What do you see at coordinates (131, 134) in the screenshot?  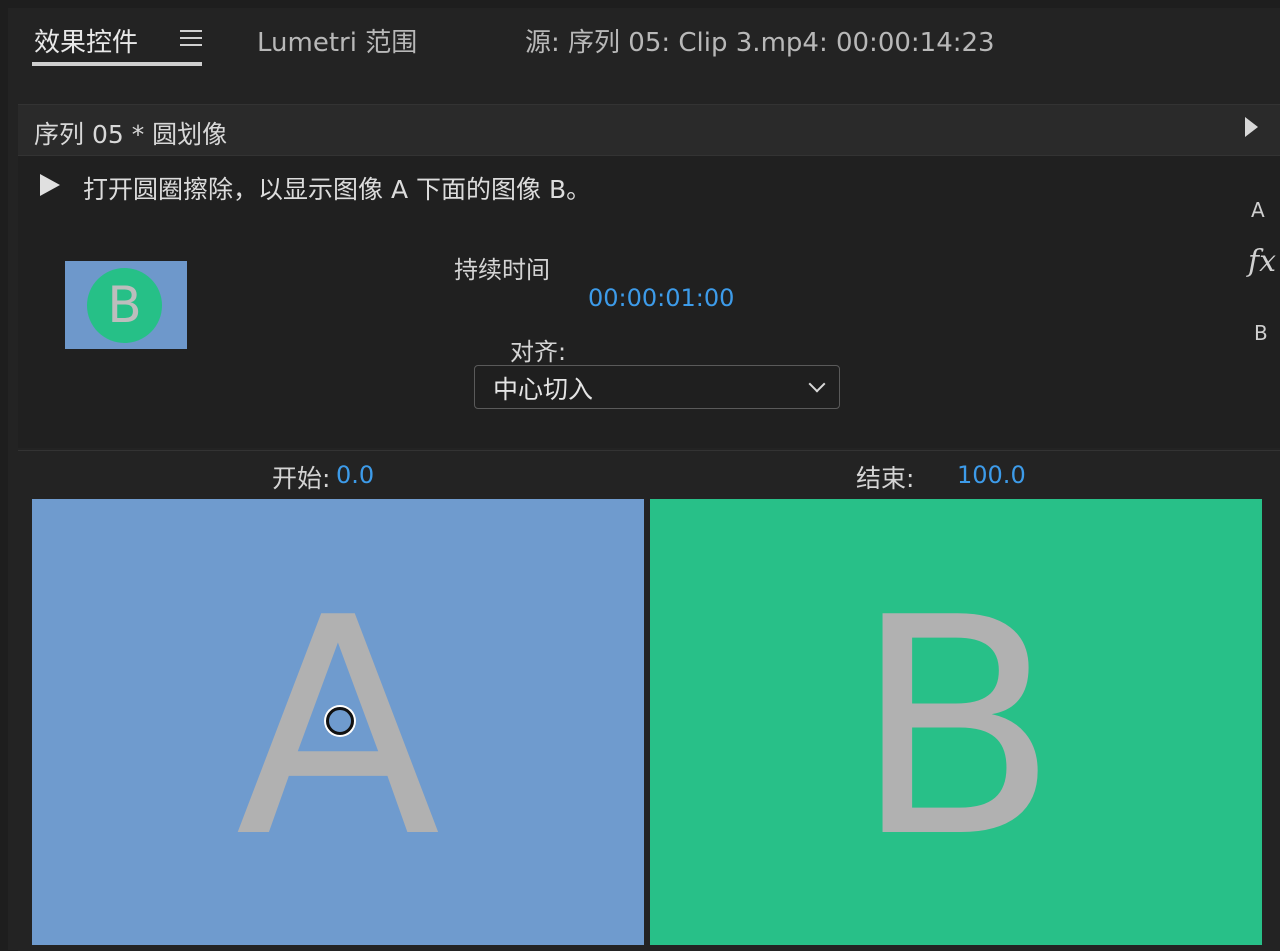 I see `sequence-title: 序列 05 * 圆划像` at bounding box center [131, 134].